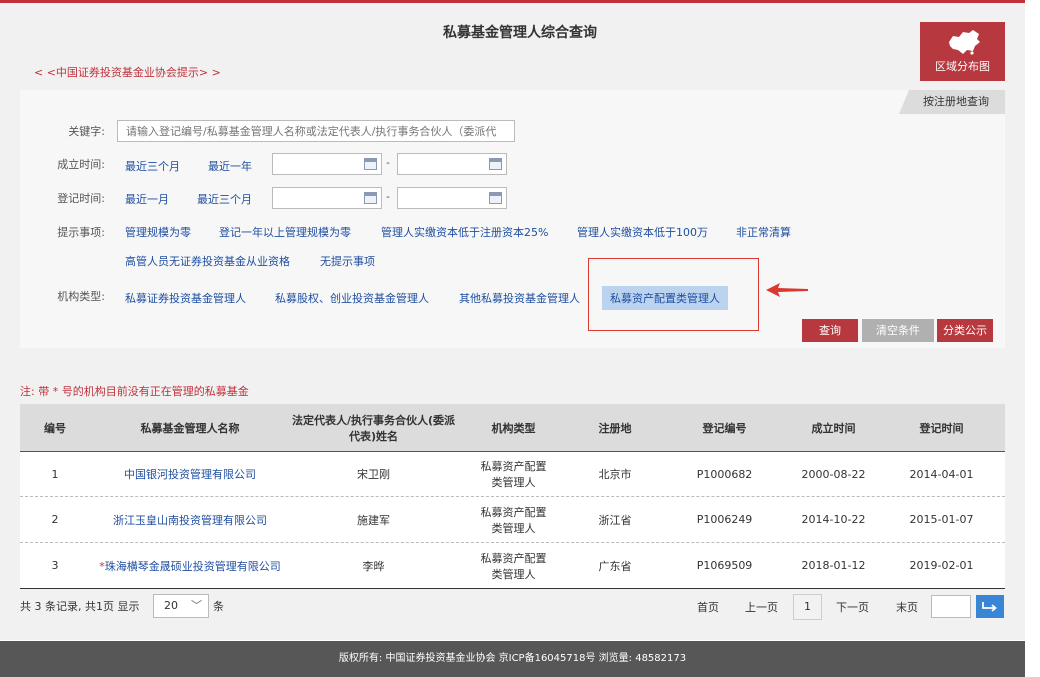 The width and height of the screenshot is (1040, 677). What do you see at coordinates (224, 199) in the screenshot?
I see `registered-last-3-months: 最近三个月` at bounding box center [224, 199].